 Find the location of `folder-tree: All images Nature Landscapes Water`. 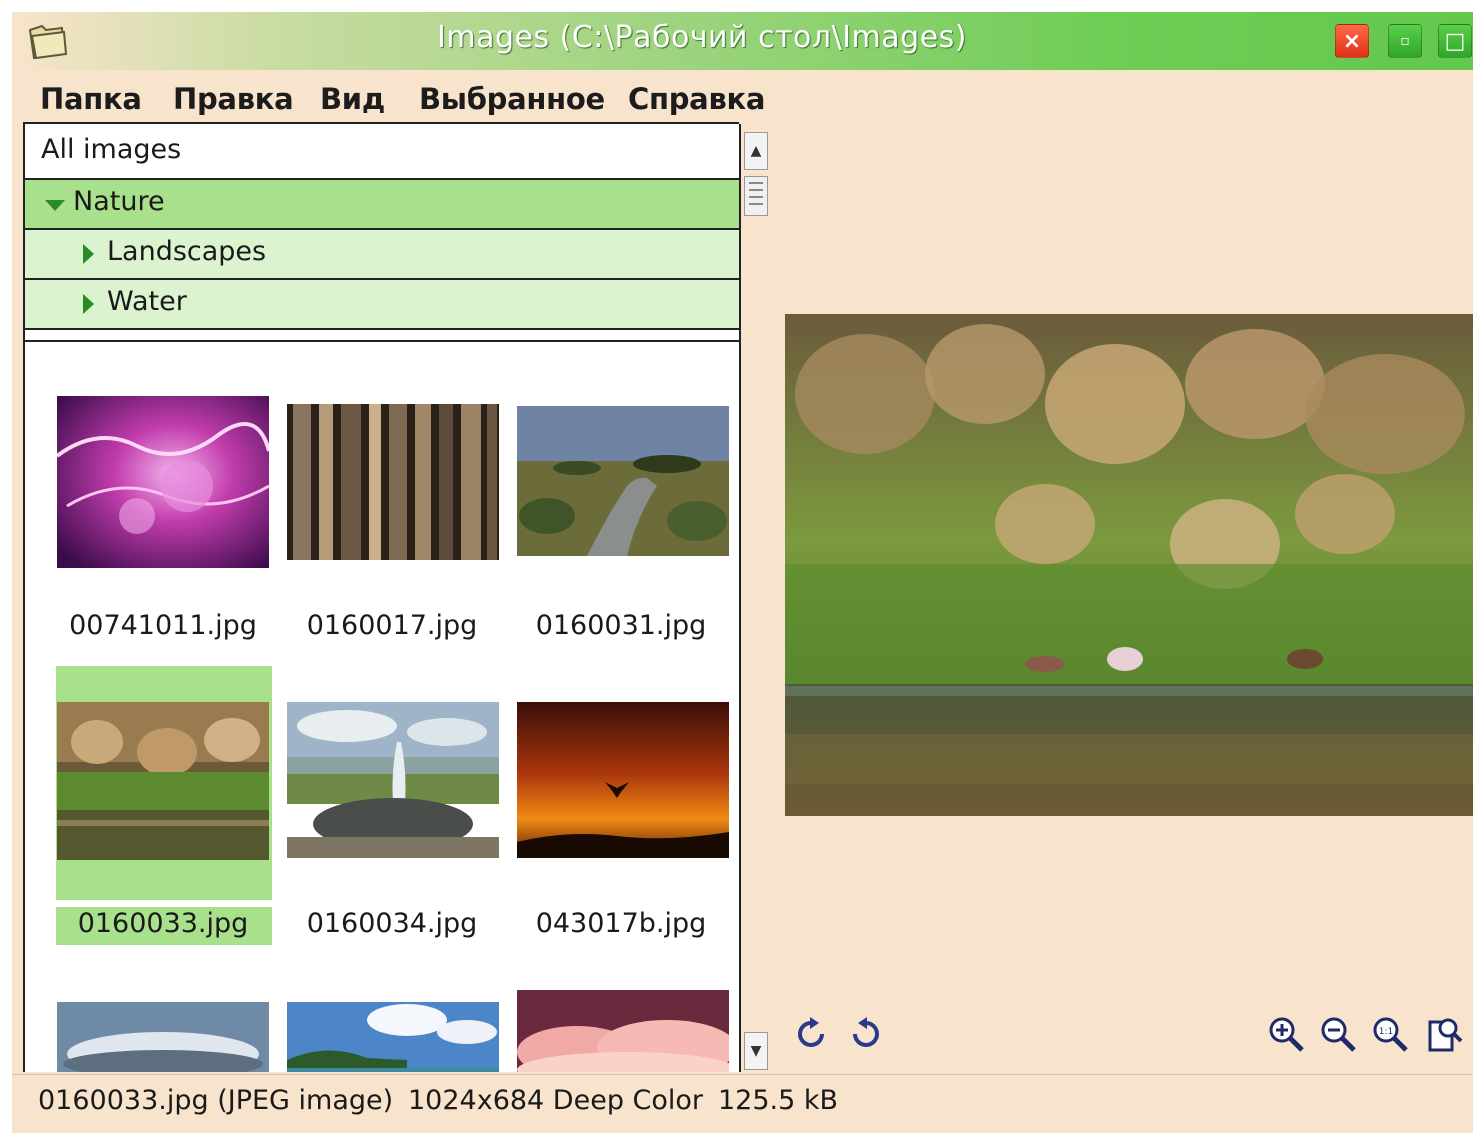

folder-tree: All images Nature Landscapes Water is located at coordinates (381, 232).